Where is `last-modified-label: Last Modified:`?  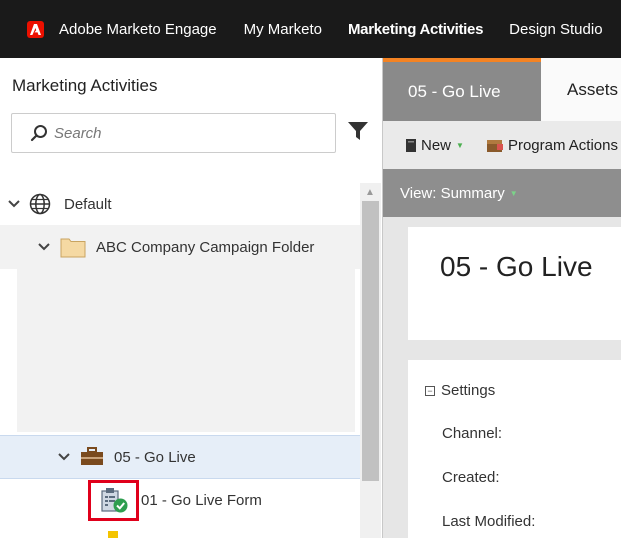 last-modified-label: Last Modified: is located at coordinates (489, 521).